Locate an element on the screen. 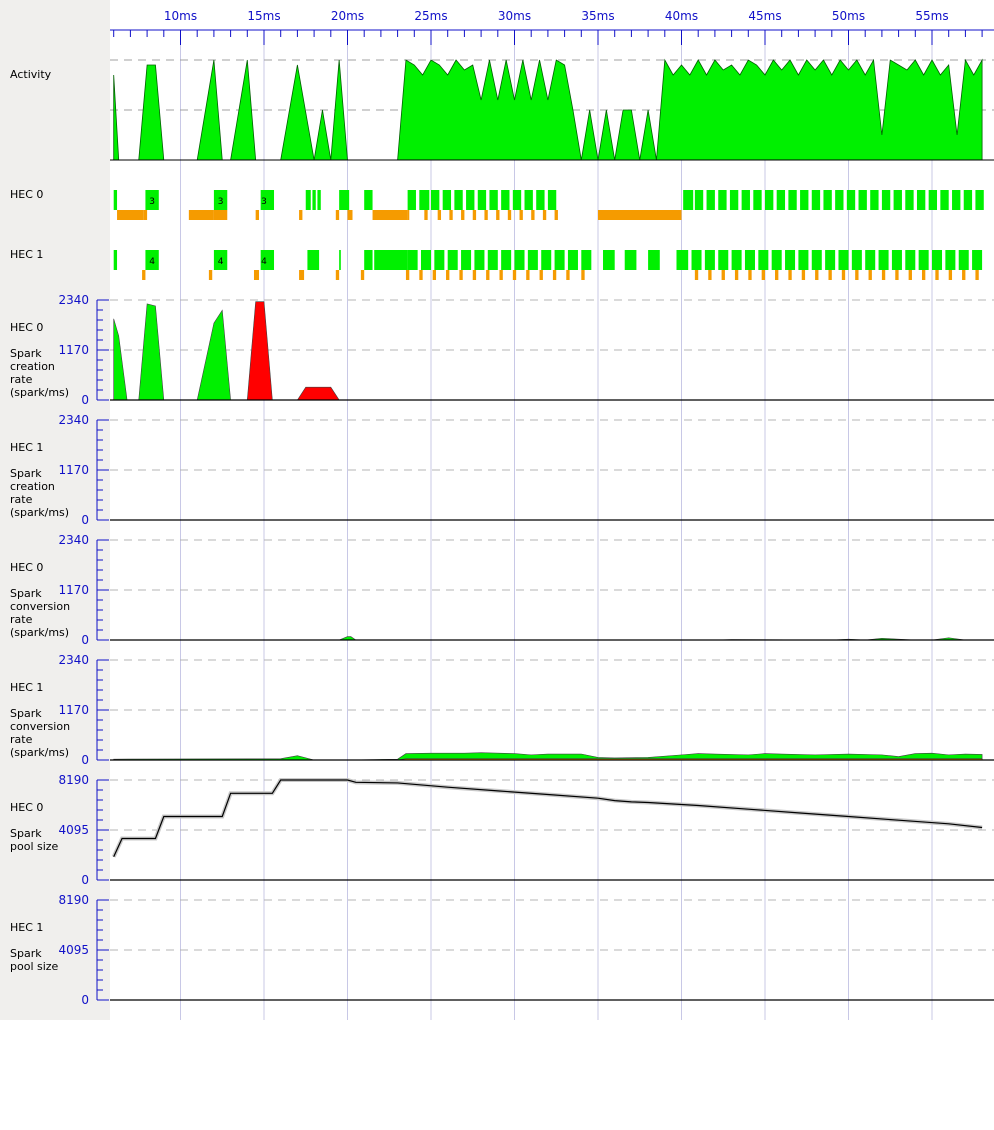 The width and height of the screenshot is (994, 1130). y-tick-label: 8190 is located at coordinates (73, 900).